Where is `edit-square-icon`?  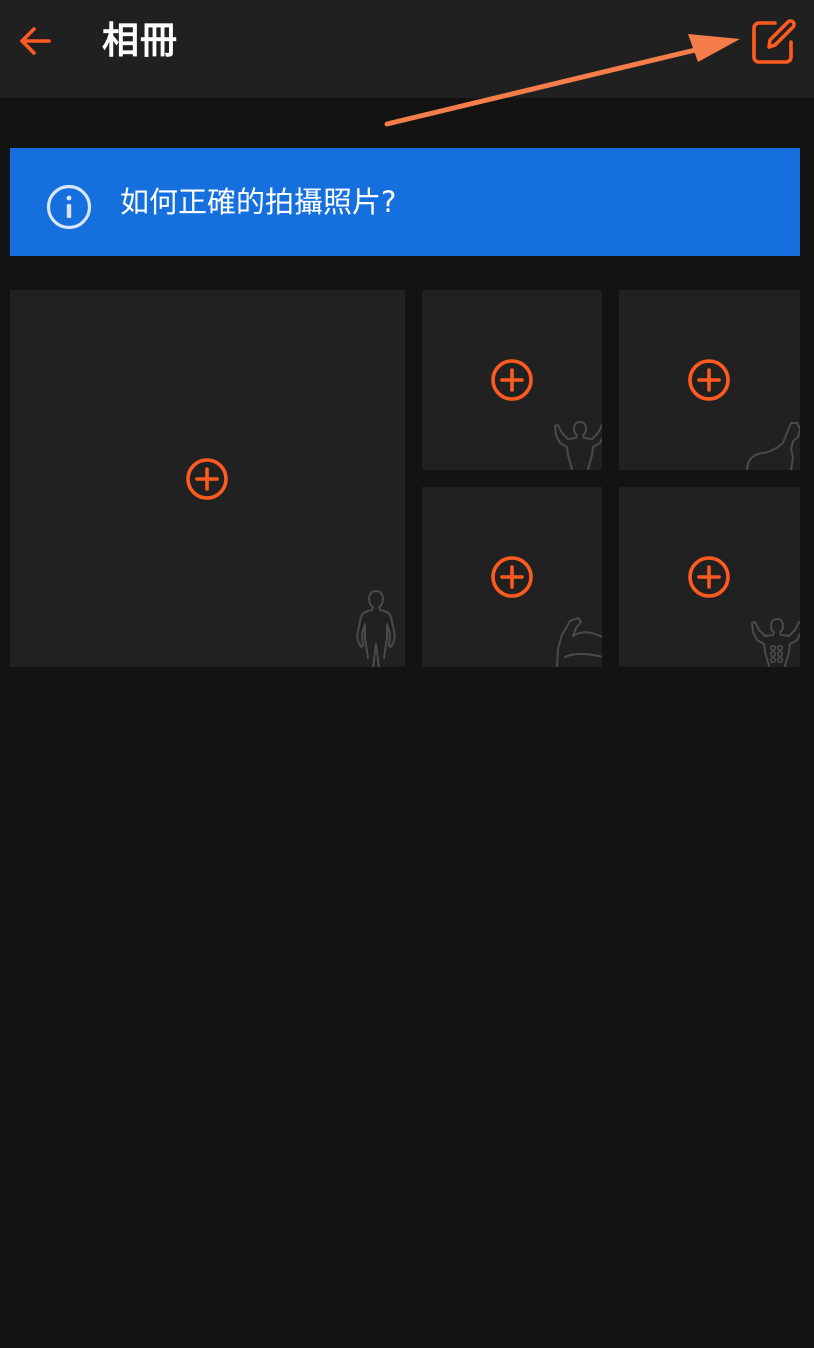
edit-square-icon is located at coordinates (774, 41).